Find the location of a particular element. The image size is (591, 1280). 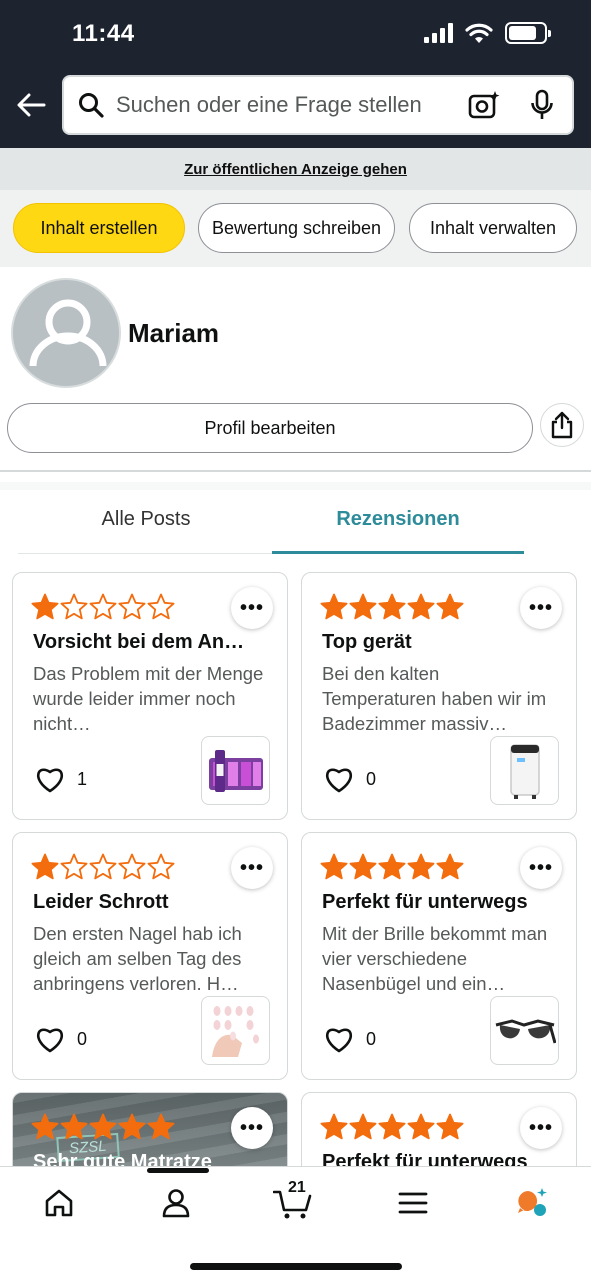

edit-profile-button: Profil bearbeiten is located at coordinates (270, 428).